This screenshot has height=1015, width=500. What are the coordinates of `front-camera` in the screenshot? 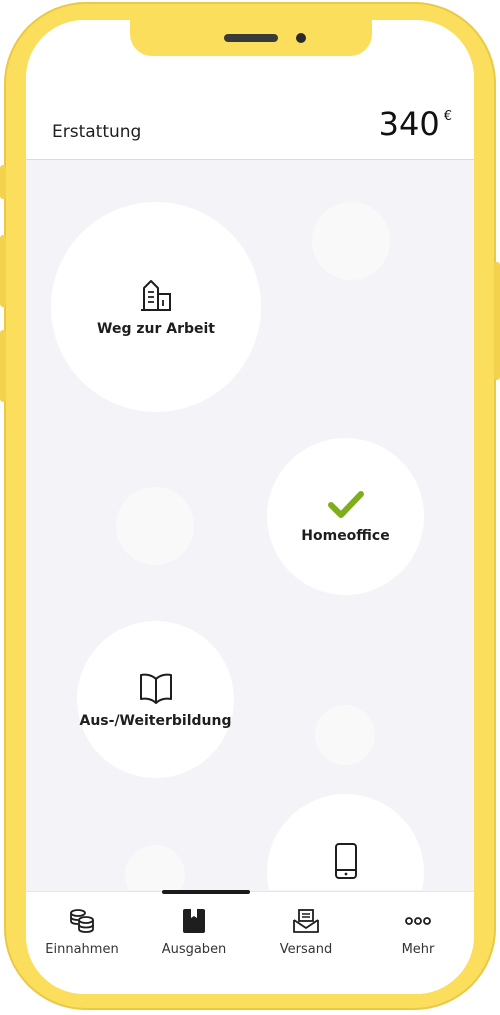 It's located at (301, 38).